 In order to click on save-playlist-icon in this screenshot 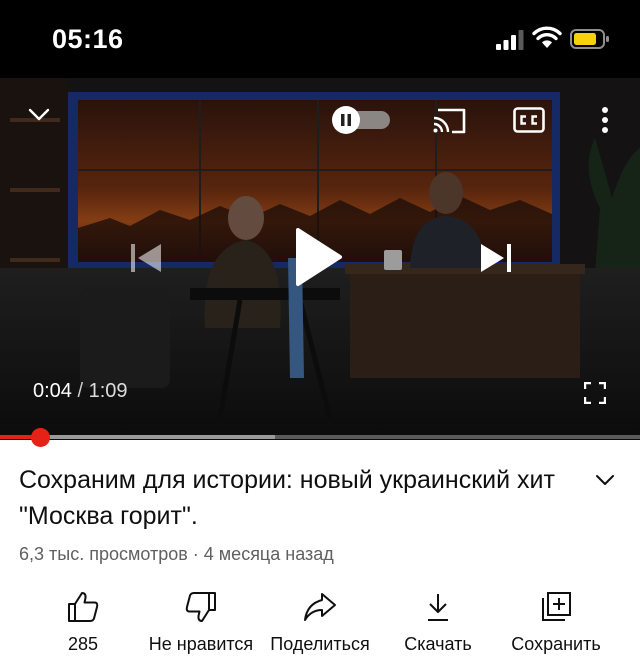, I will do `click(556, 606)`.